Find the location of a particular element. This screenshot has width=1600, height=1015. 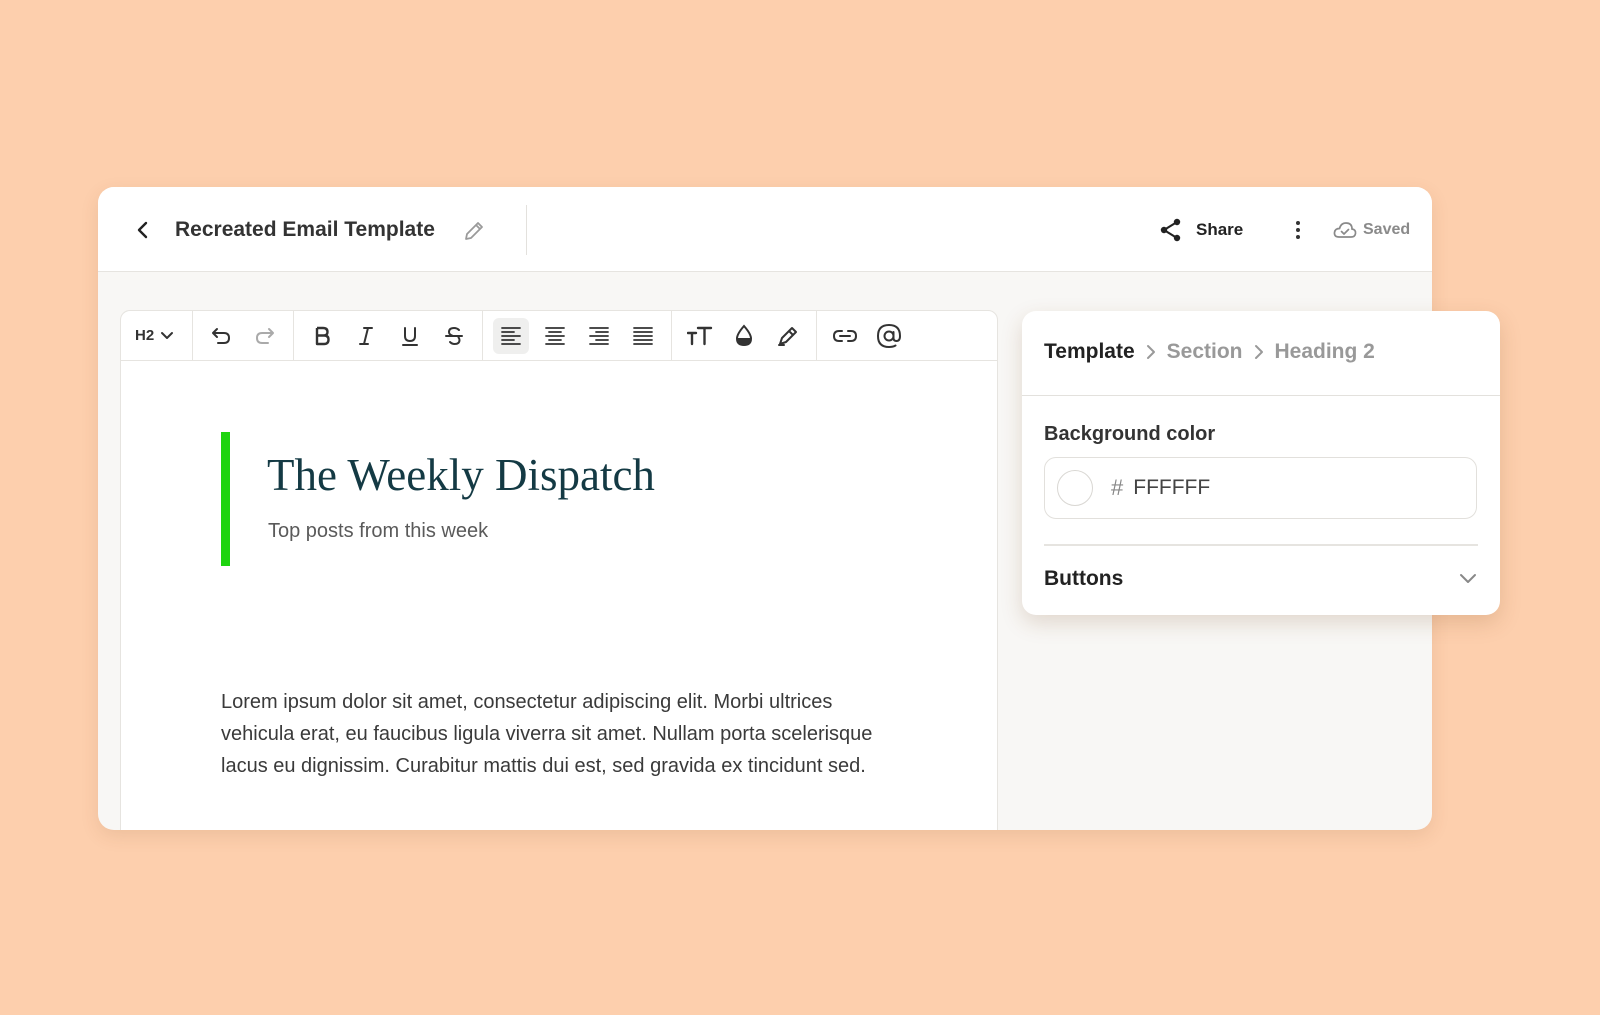

color-swatch is located at coordinates (1075, 488).